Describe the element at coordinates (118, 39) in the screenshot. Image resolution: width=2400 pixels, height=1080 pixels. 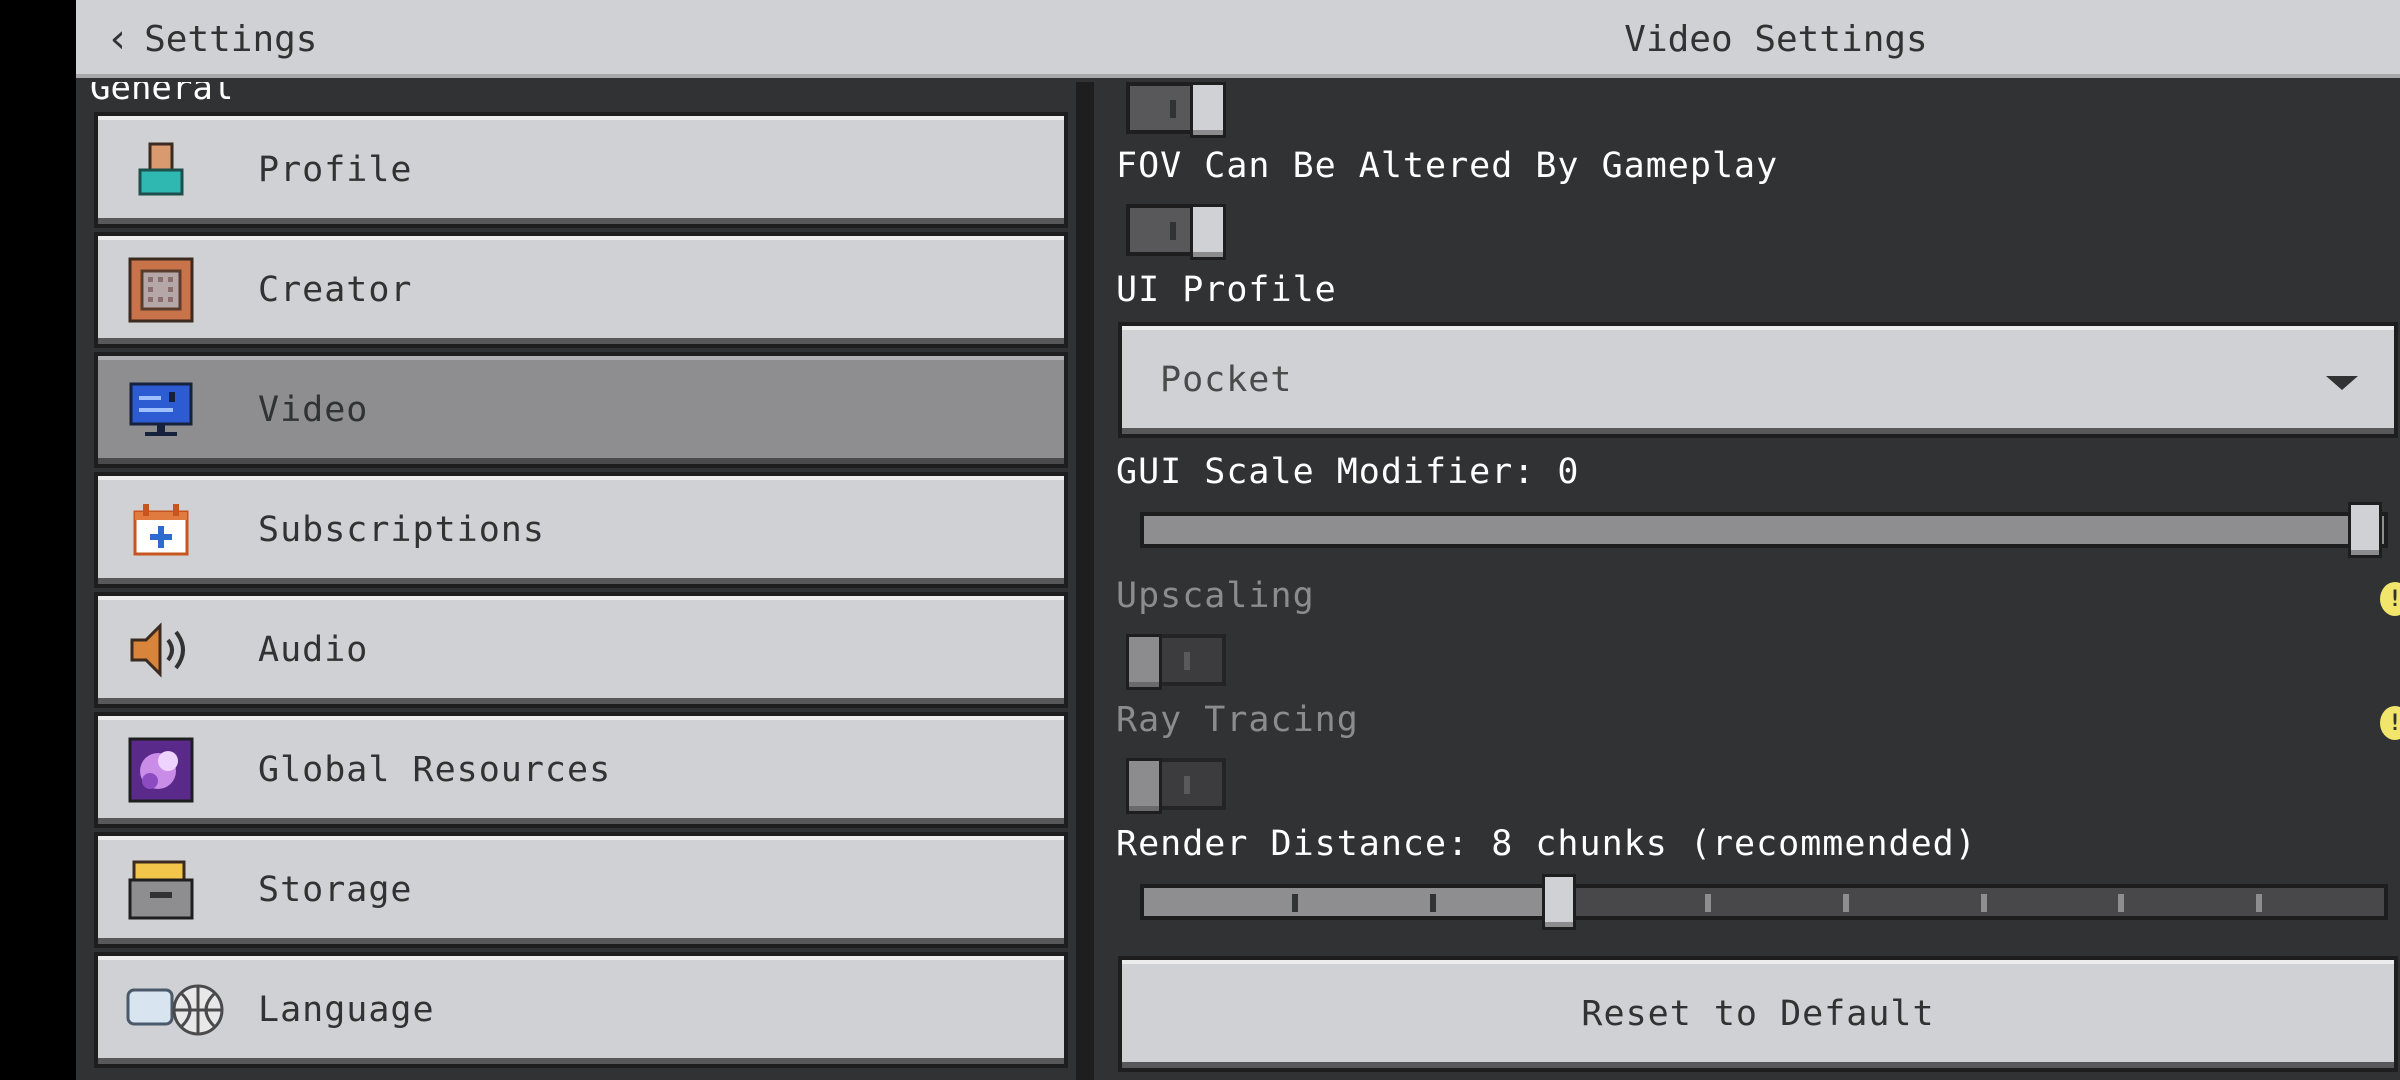
I see `chevron-left-icon: ‹` at that location.